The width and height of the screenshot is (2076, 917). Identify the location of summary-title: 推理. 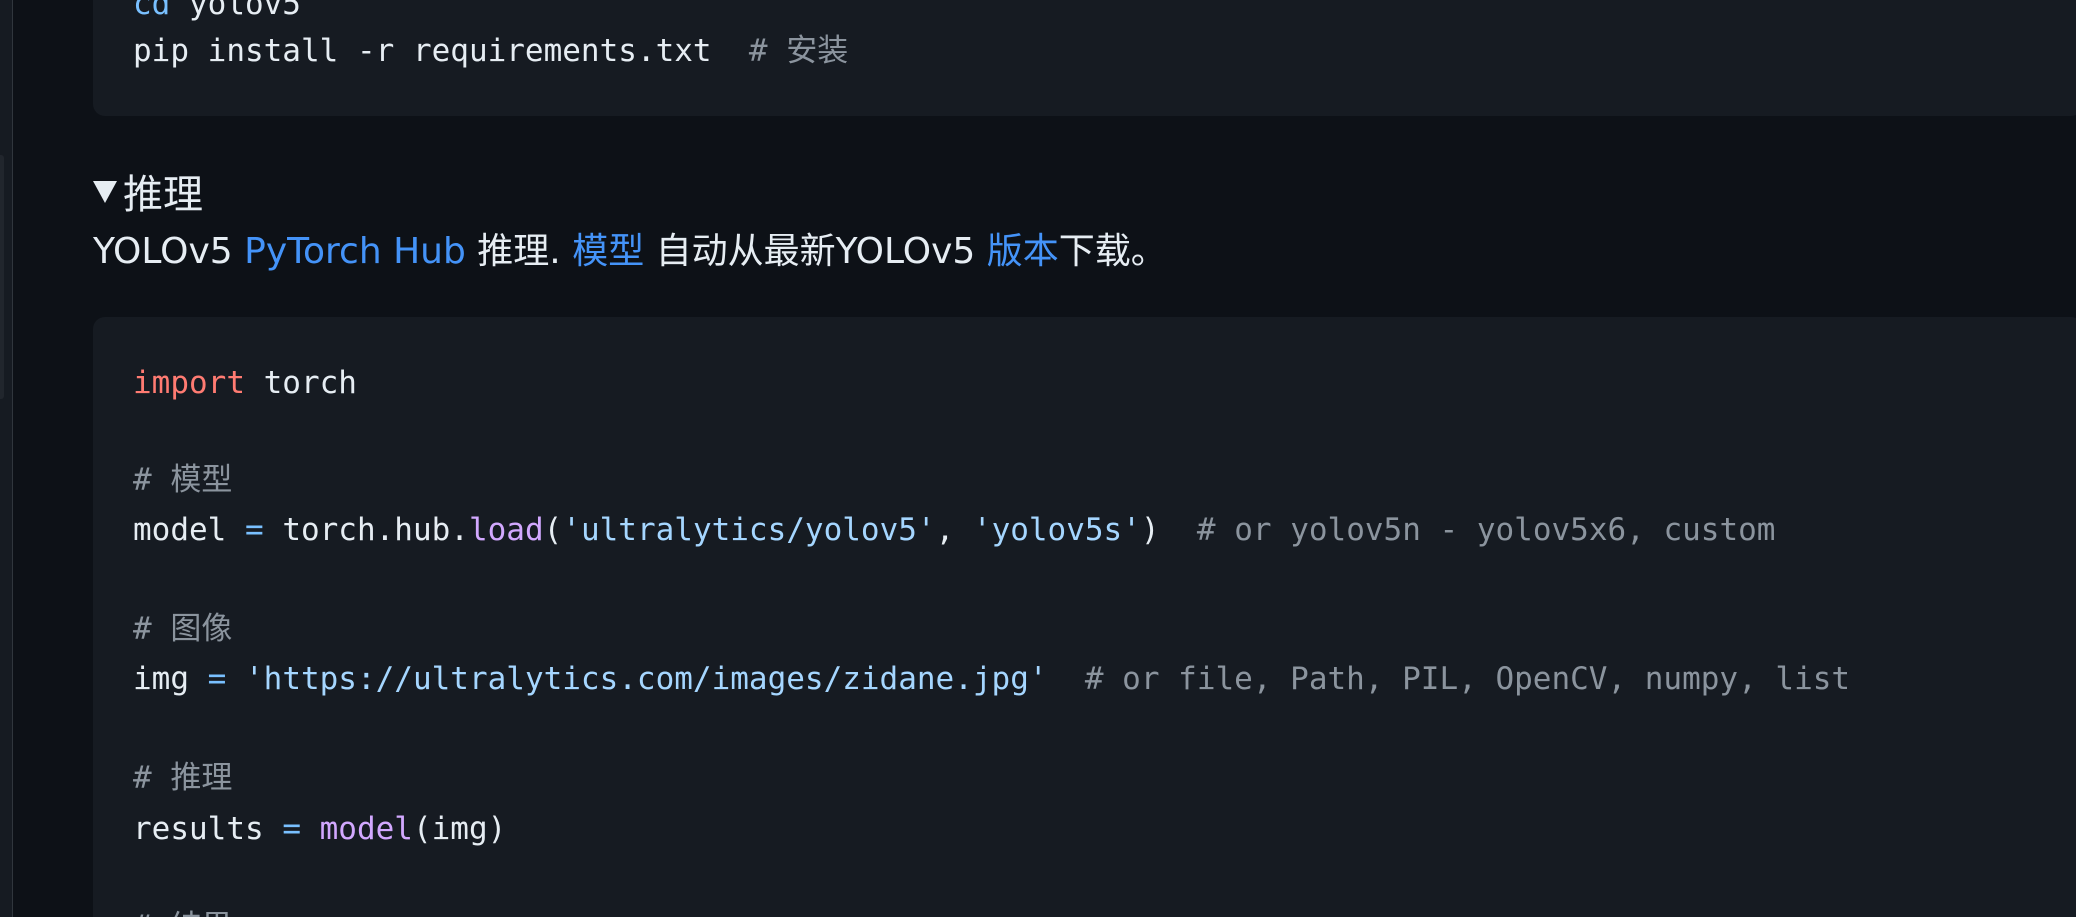
(163, 195).